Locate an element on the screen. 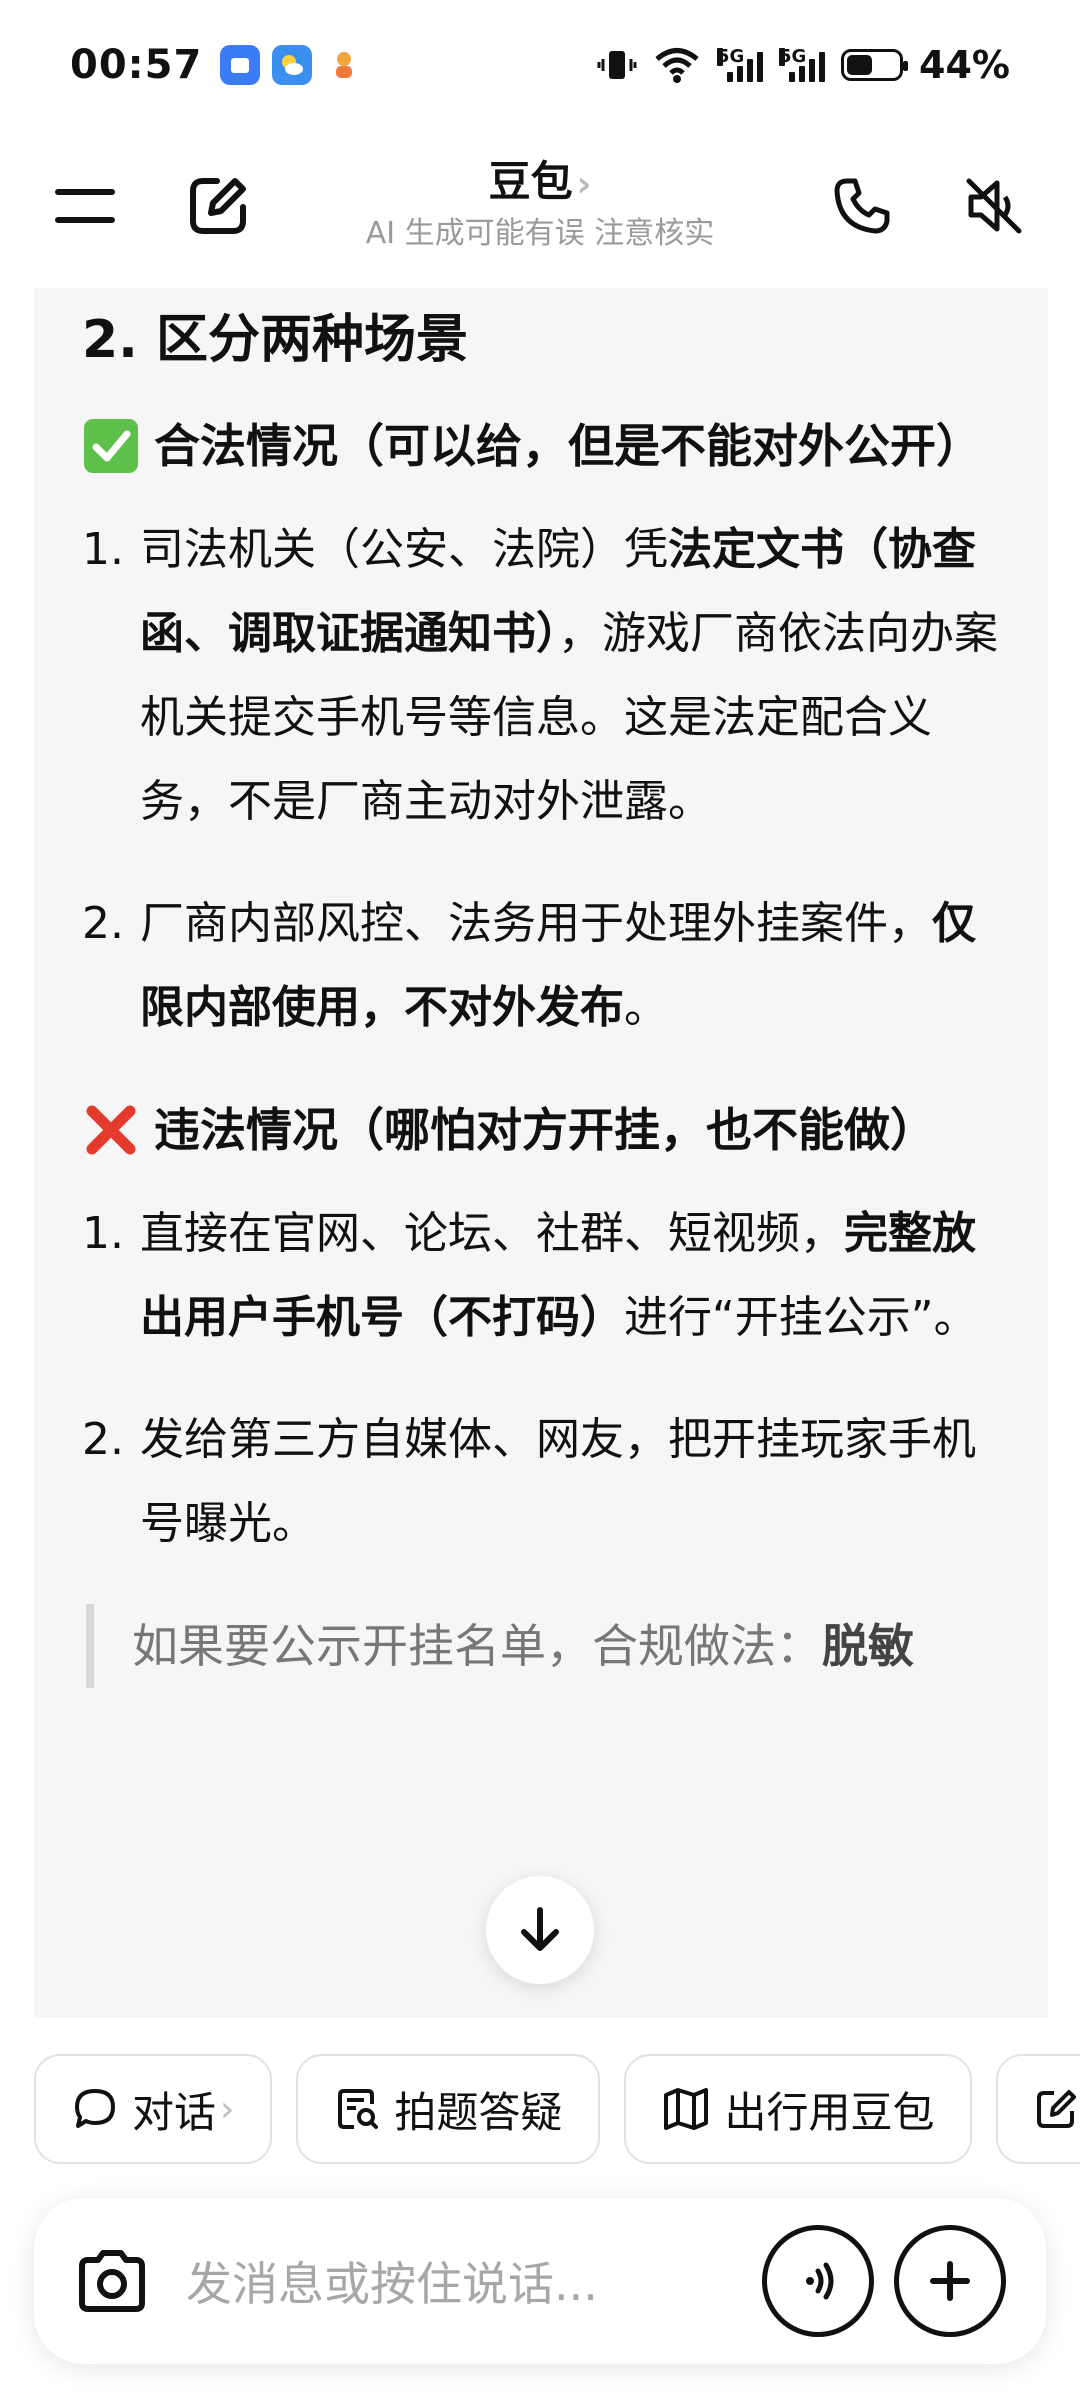  chat-bubble-icon is located at coordinates (95, 2109).